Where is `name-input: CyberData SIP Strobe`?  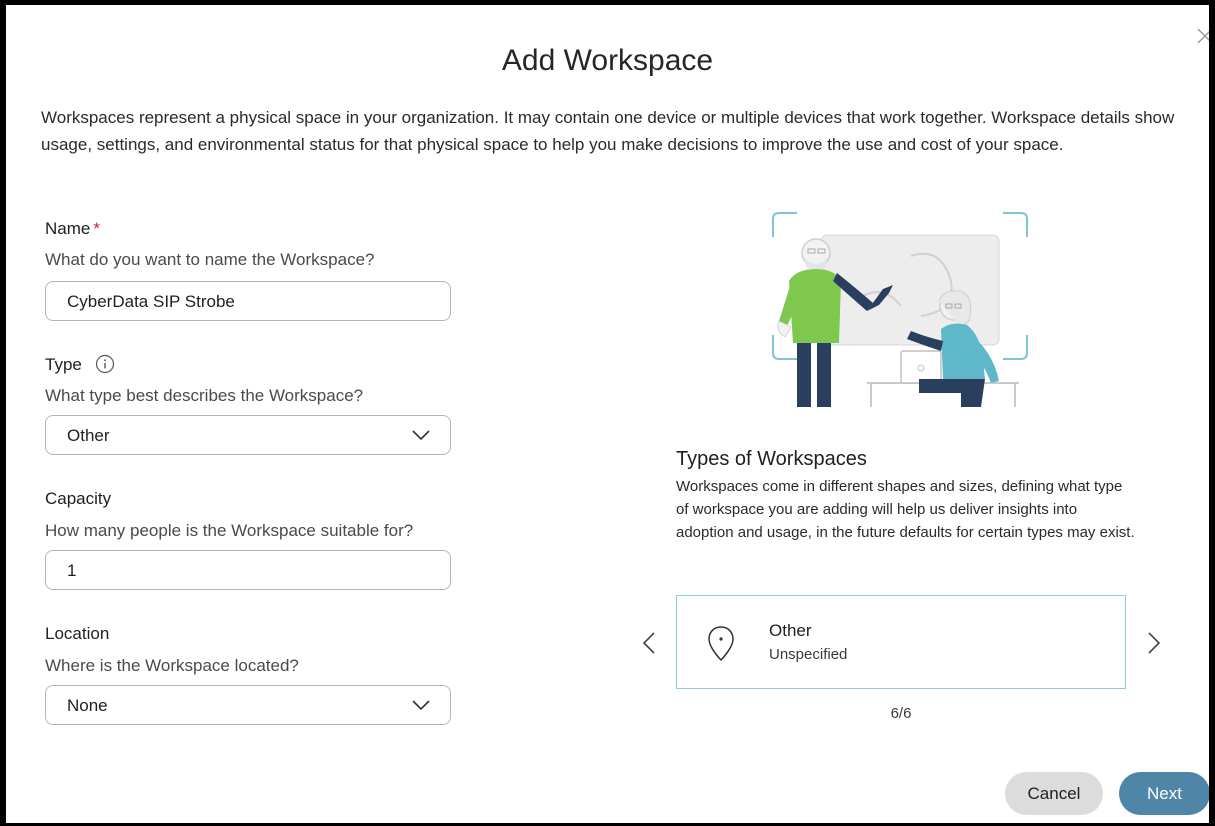
name-input: CyberData SIP Strobe is located at coordinates (248, 301).